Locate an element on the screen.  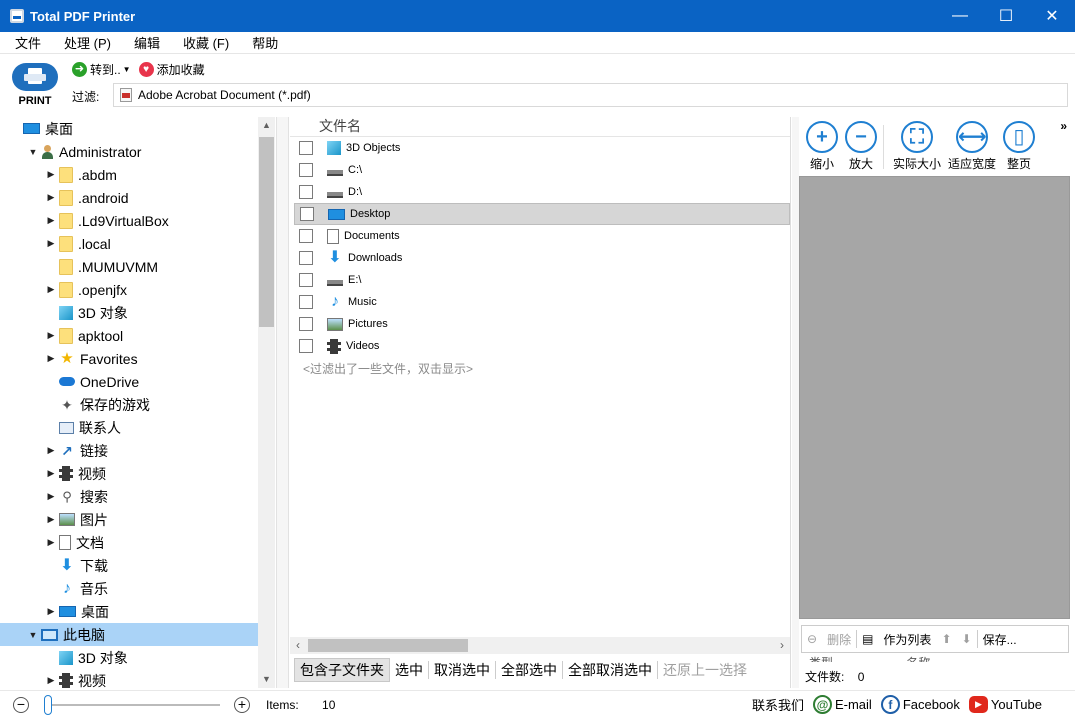
zoom-slider-track is located at coordinates (132, 705).